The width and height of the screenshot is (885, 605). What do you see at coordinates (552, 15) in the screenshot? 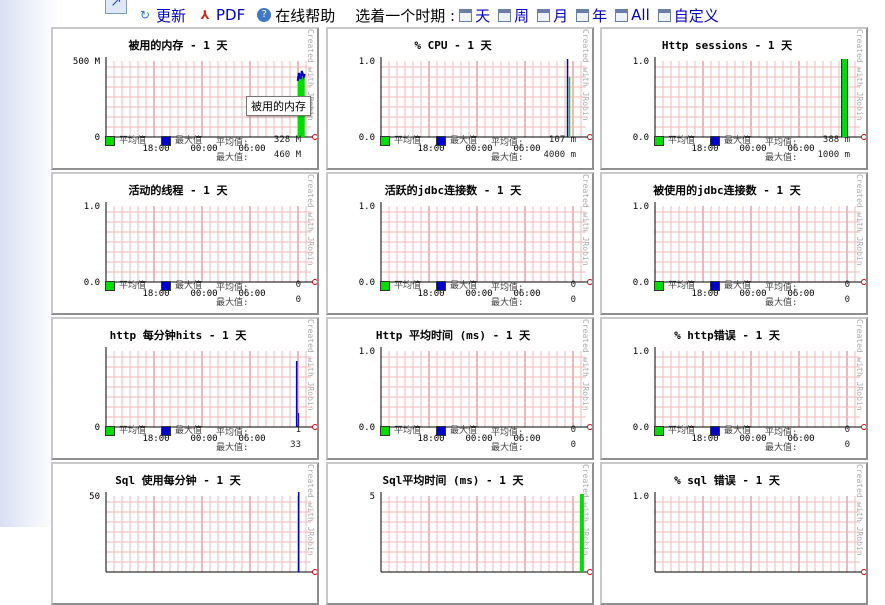
I see `period-month-button: 月` at bounding box center [552, 15].